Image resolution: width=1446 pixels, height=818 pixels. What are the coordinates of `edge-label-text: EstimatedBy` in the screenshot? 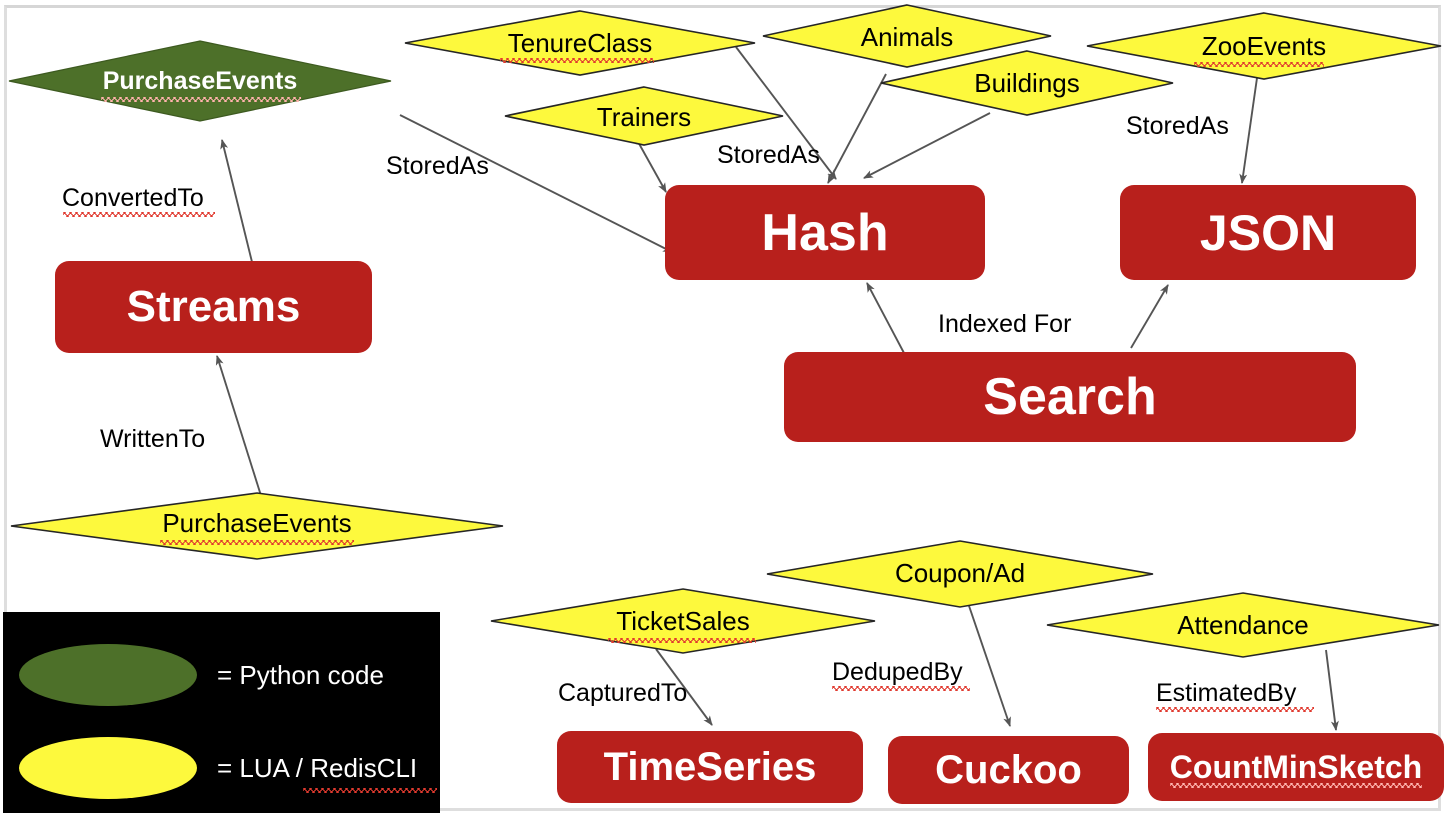 It's located at (1226, 693).